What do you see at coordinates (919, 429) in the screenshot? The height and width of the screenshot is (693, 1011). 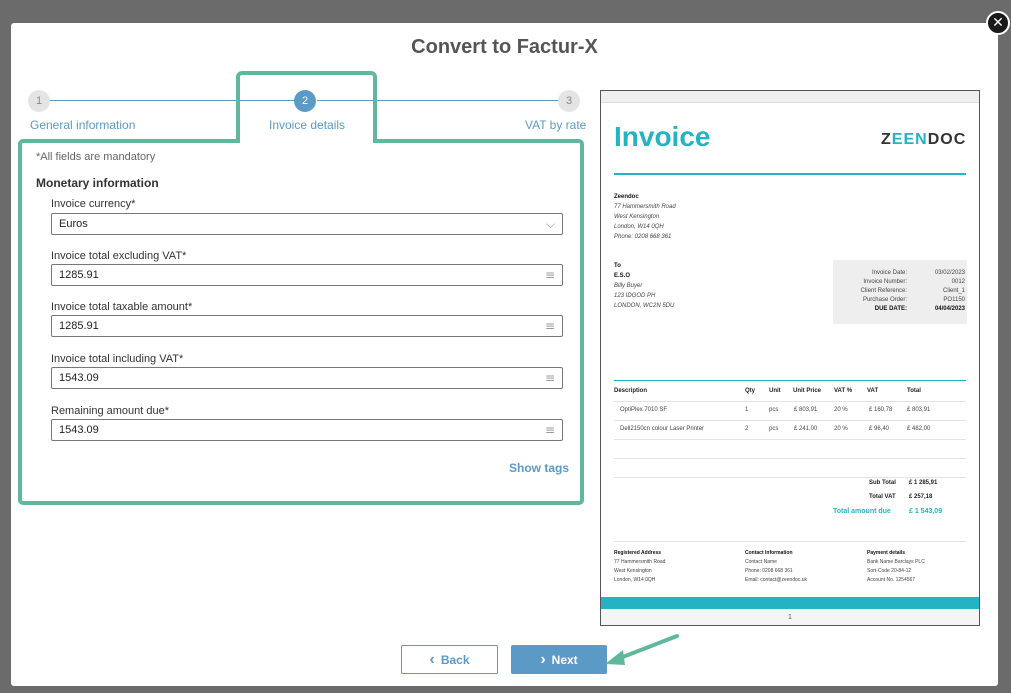 I see `table-cell: £ 482,00` at bounding box center [919, 429].